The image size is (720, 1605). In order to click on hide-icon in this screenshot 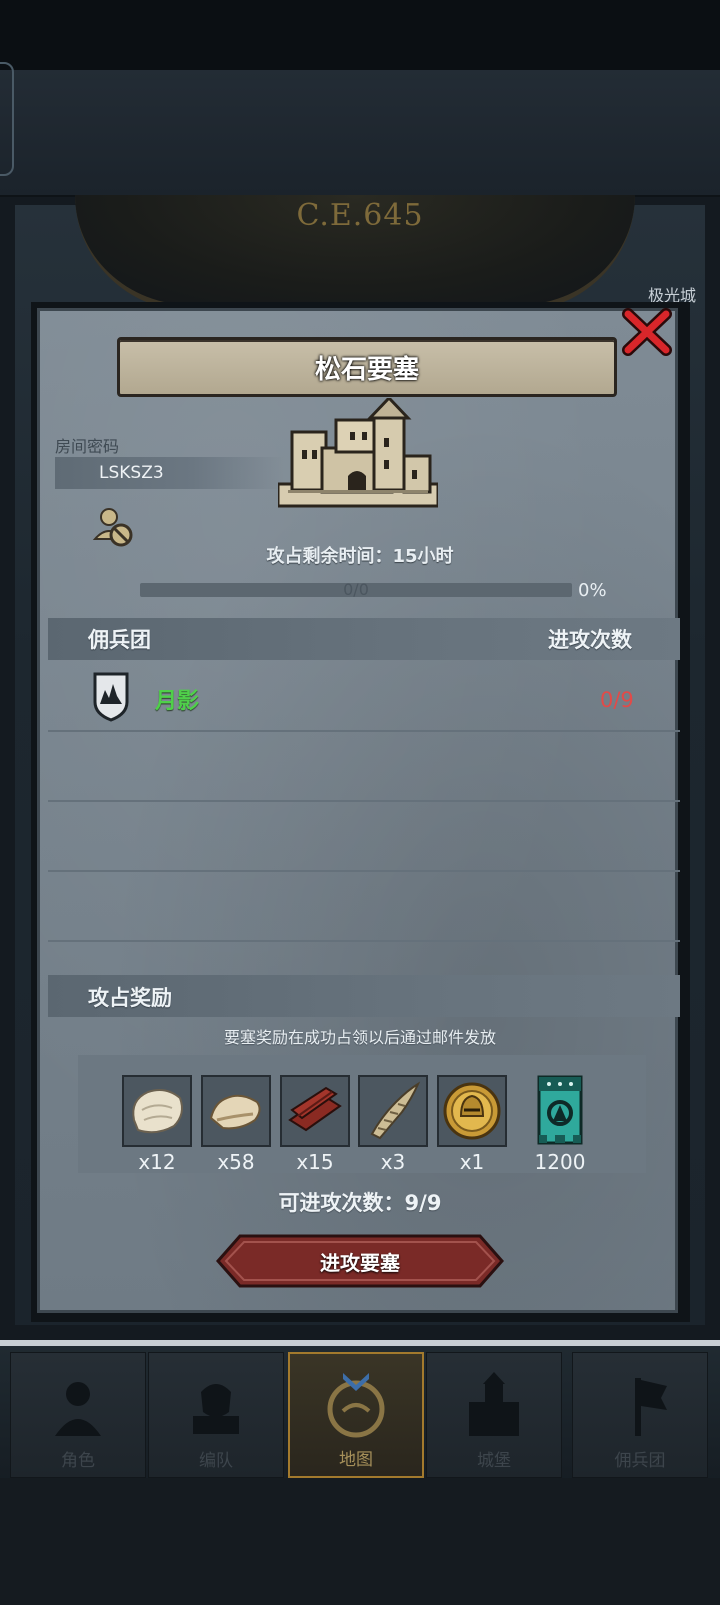, I will do `click(235, 1112)`.